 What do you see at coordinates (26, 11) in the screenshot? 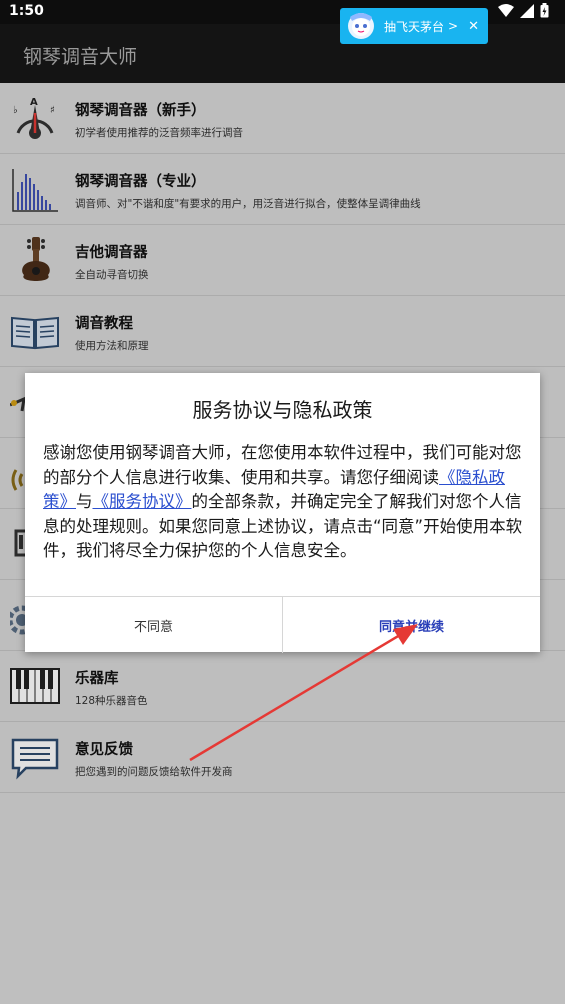
I see `status-time: 1:50` at bounding box center [26, 11].